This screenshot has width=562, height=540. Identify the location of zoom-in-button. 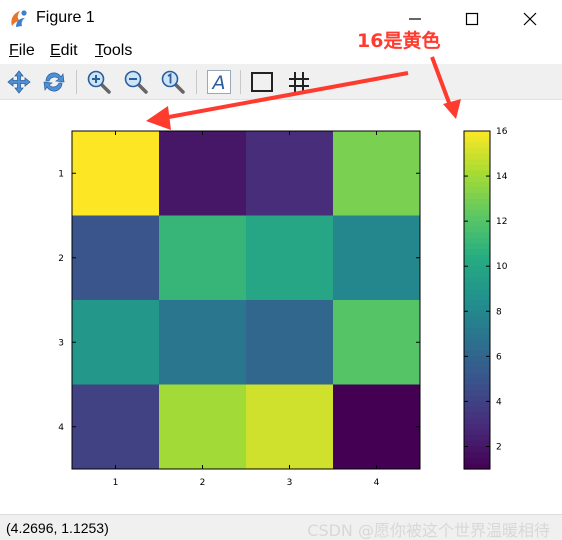
(99, 82).